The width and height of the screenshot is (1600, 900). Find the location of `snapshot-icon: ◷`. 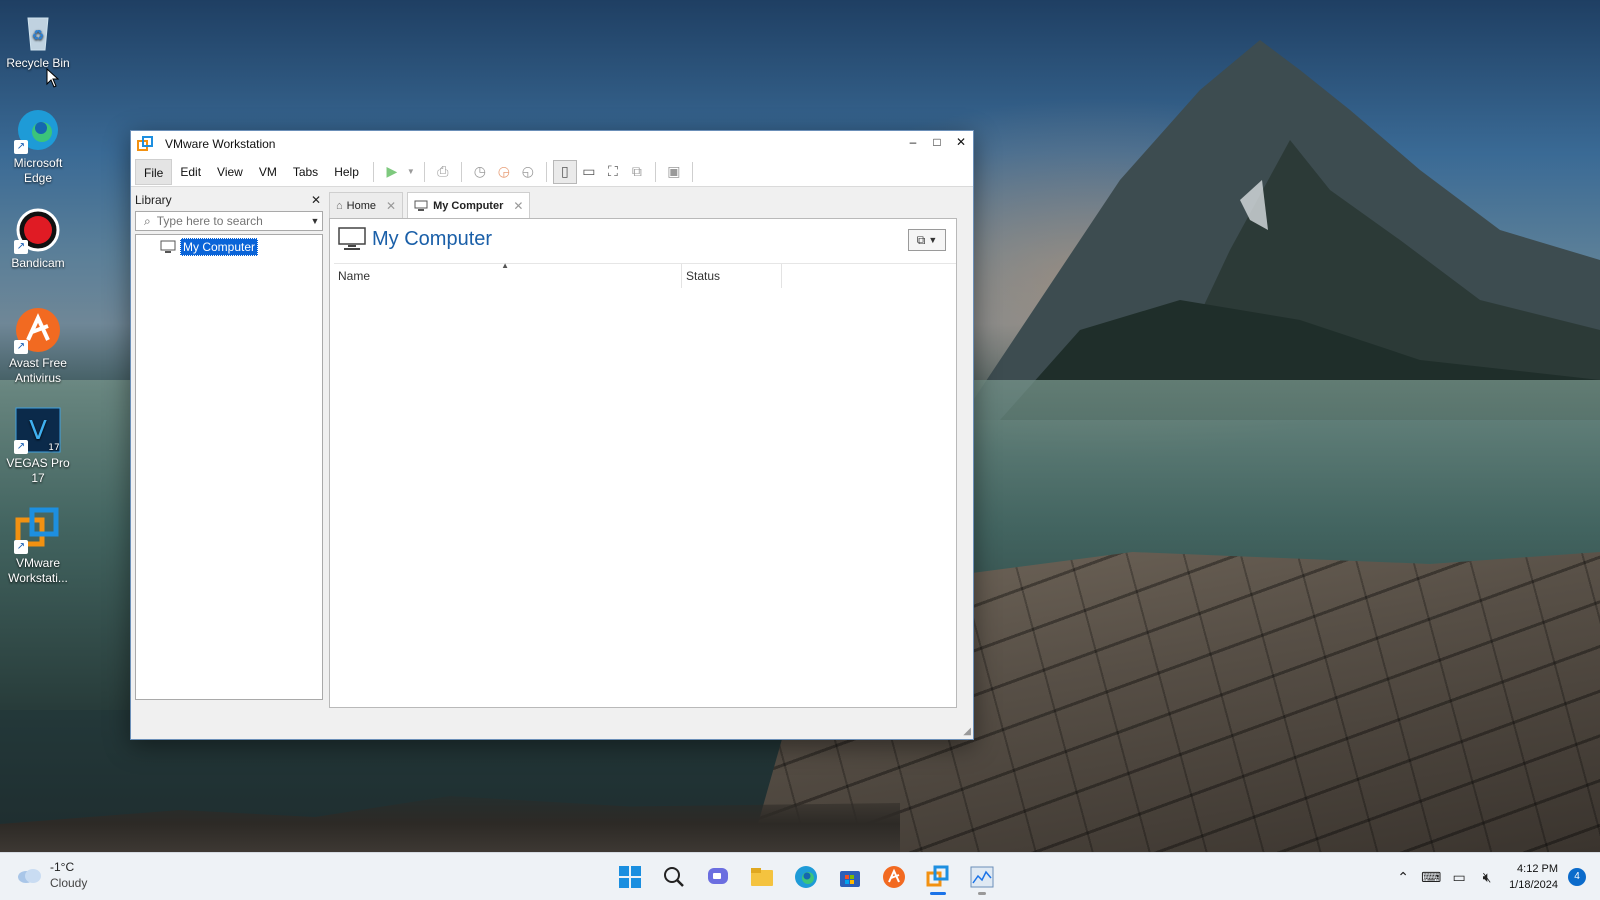

snapshot-icon: ◷ is located at coordinates (480, 172).